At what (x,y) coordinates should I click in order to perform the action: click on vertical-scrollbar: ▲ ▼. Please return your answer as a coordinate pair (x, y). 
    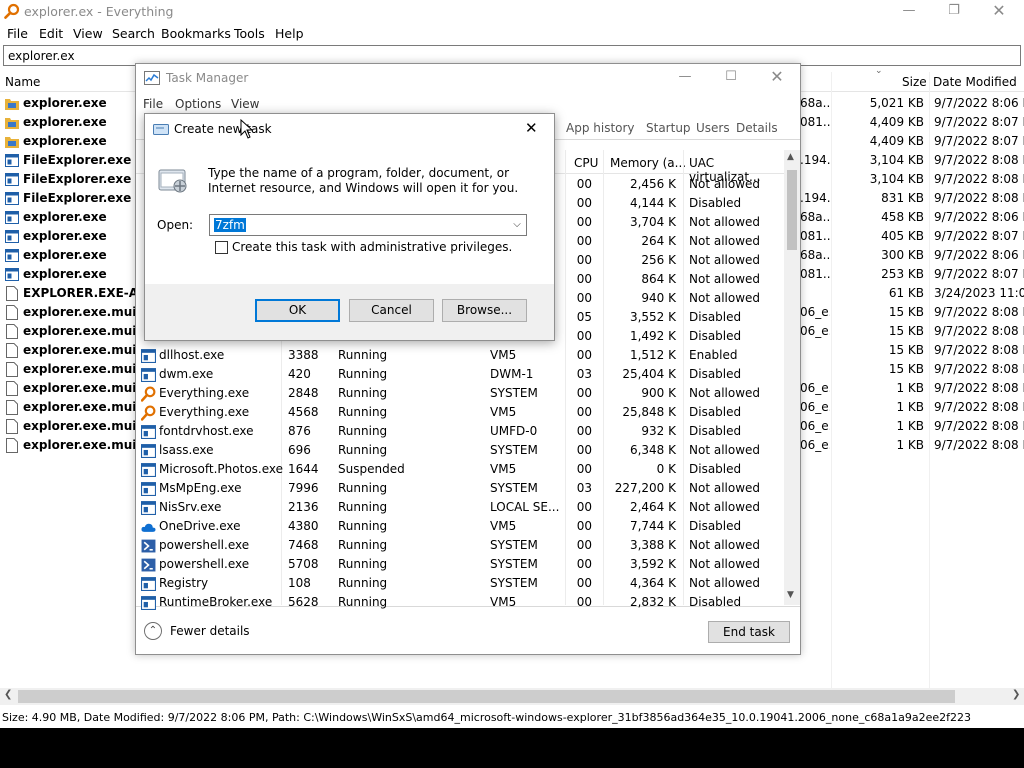
    Looking at the image, I should click on (792, 377).